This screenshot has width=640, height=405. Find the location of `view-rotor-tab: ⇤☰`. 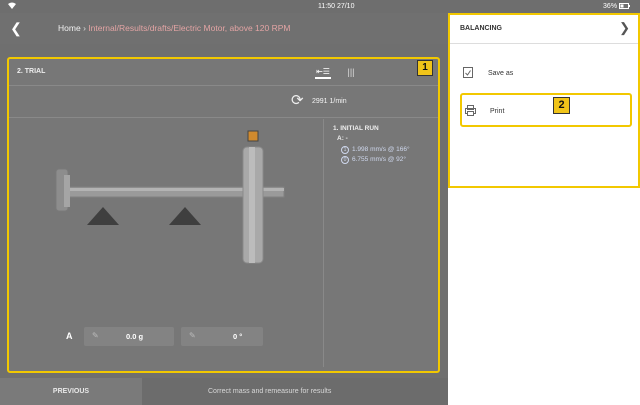

view-rotor-tab: ⇤☰ is located at coordinates (323, 72).